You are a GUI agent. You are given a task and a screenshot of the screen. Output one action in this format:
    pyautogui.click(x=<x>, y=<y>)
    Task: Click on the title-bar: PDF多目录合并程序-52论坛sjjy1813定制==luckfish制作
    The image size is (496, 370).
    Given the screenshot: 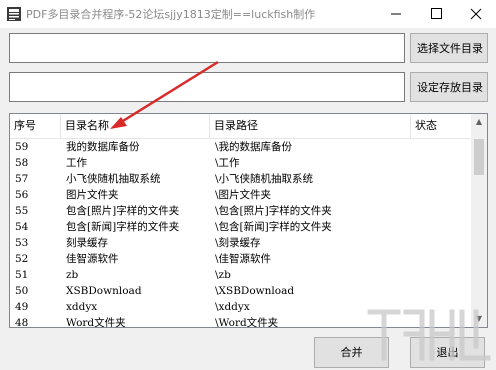 What is the action you would take?
    pyautogui.click(x=248, y=14)
    